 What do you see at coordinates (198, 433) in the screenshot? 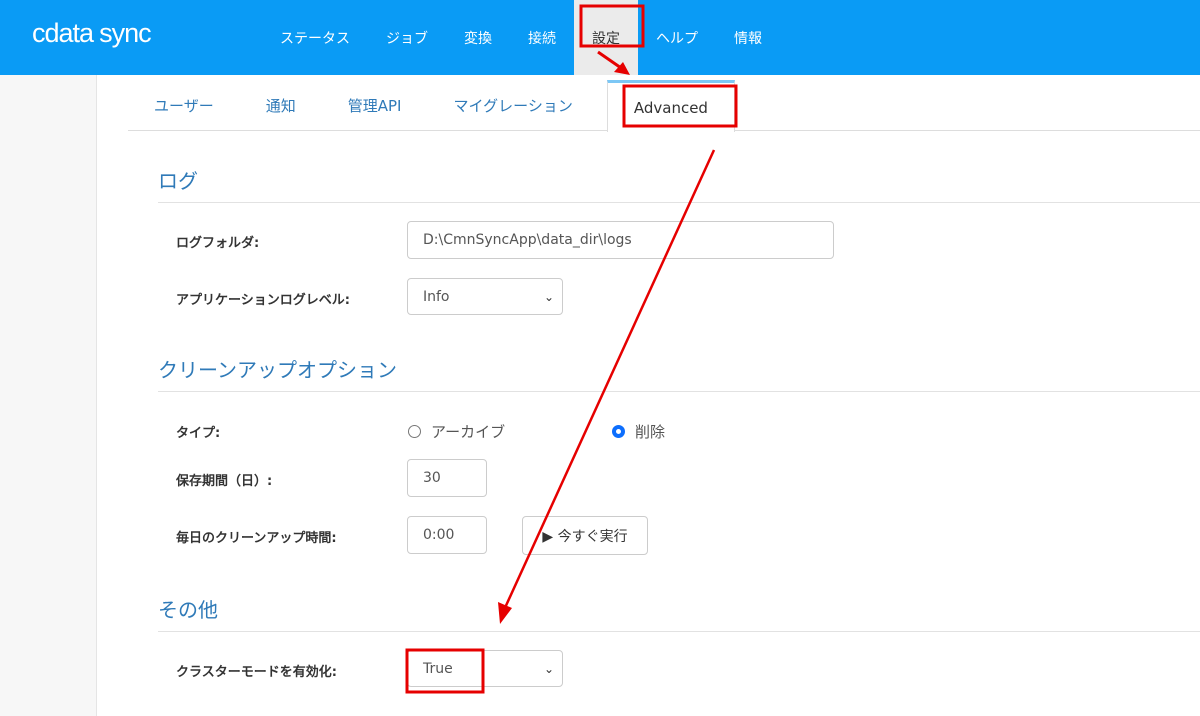
I see `cleanup-type-label: タイプ:` at bounding box center [198, 433].